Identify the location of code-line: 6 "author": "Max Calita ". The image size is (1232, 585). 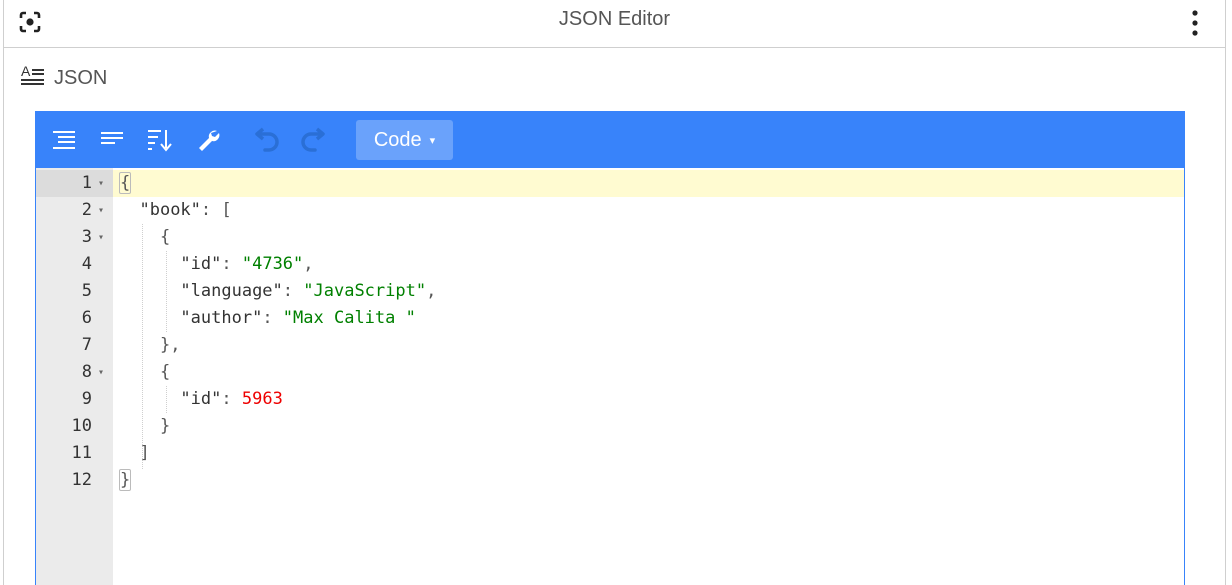
(610, 318).